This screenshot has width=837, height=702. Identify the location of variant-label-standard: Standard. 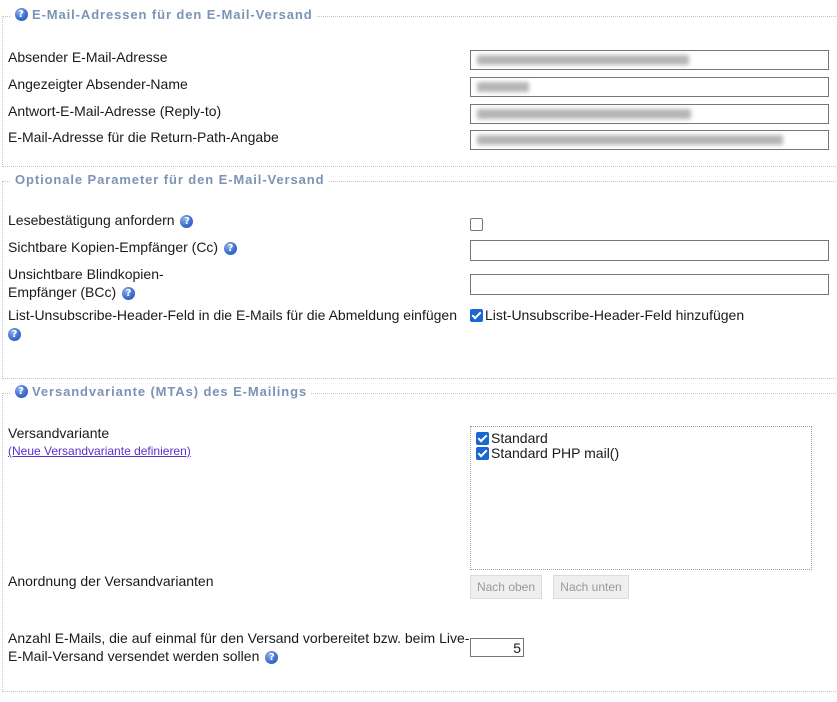
(519, 438).